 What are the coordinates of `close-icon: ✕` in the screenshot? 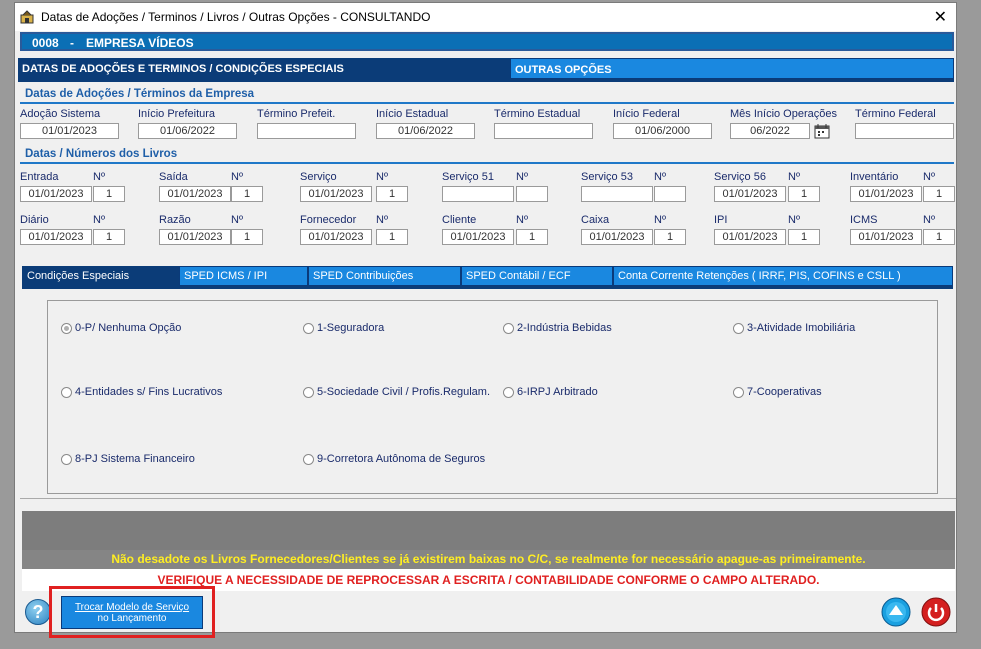 It's located at (940, 17).